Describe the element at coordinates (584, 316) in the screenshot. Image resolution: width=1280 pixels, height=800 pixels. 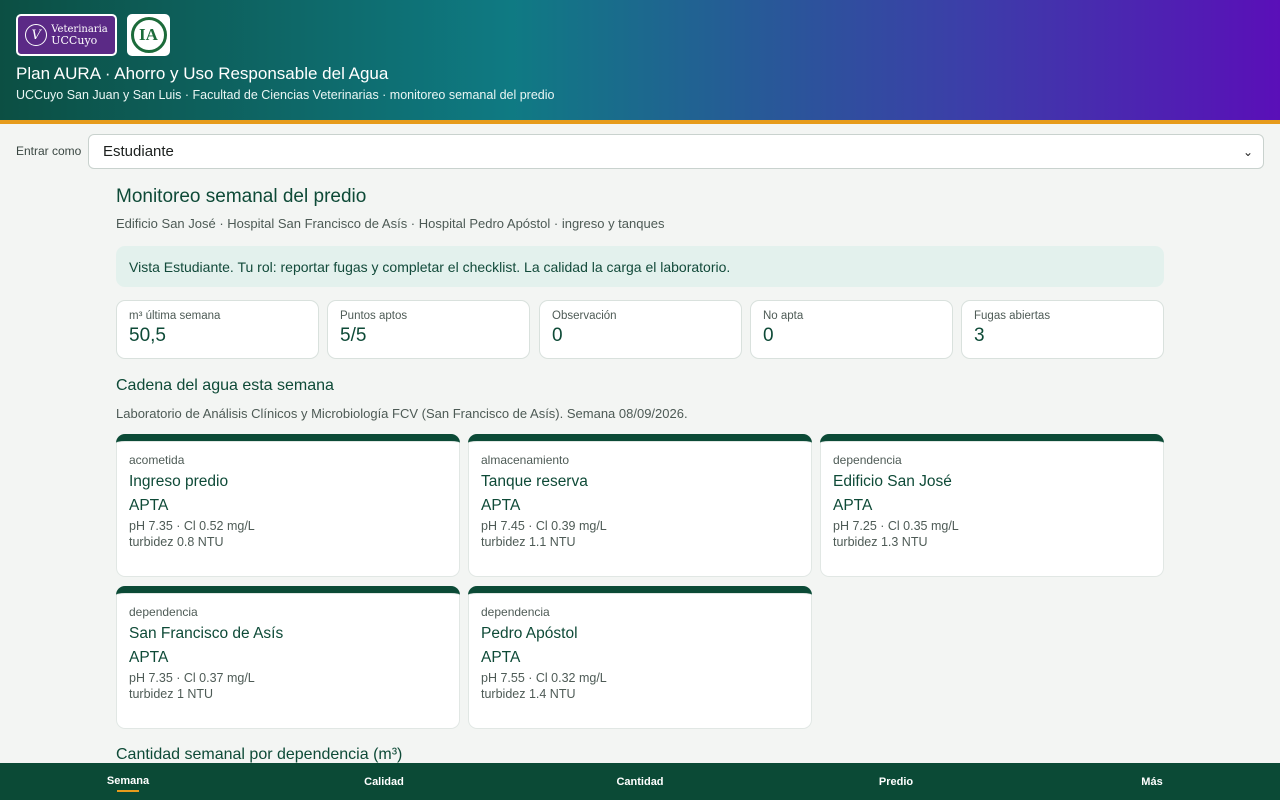
I see `kpi-label: Observación` at that location.